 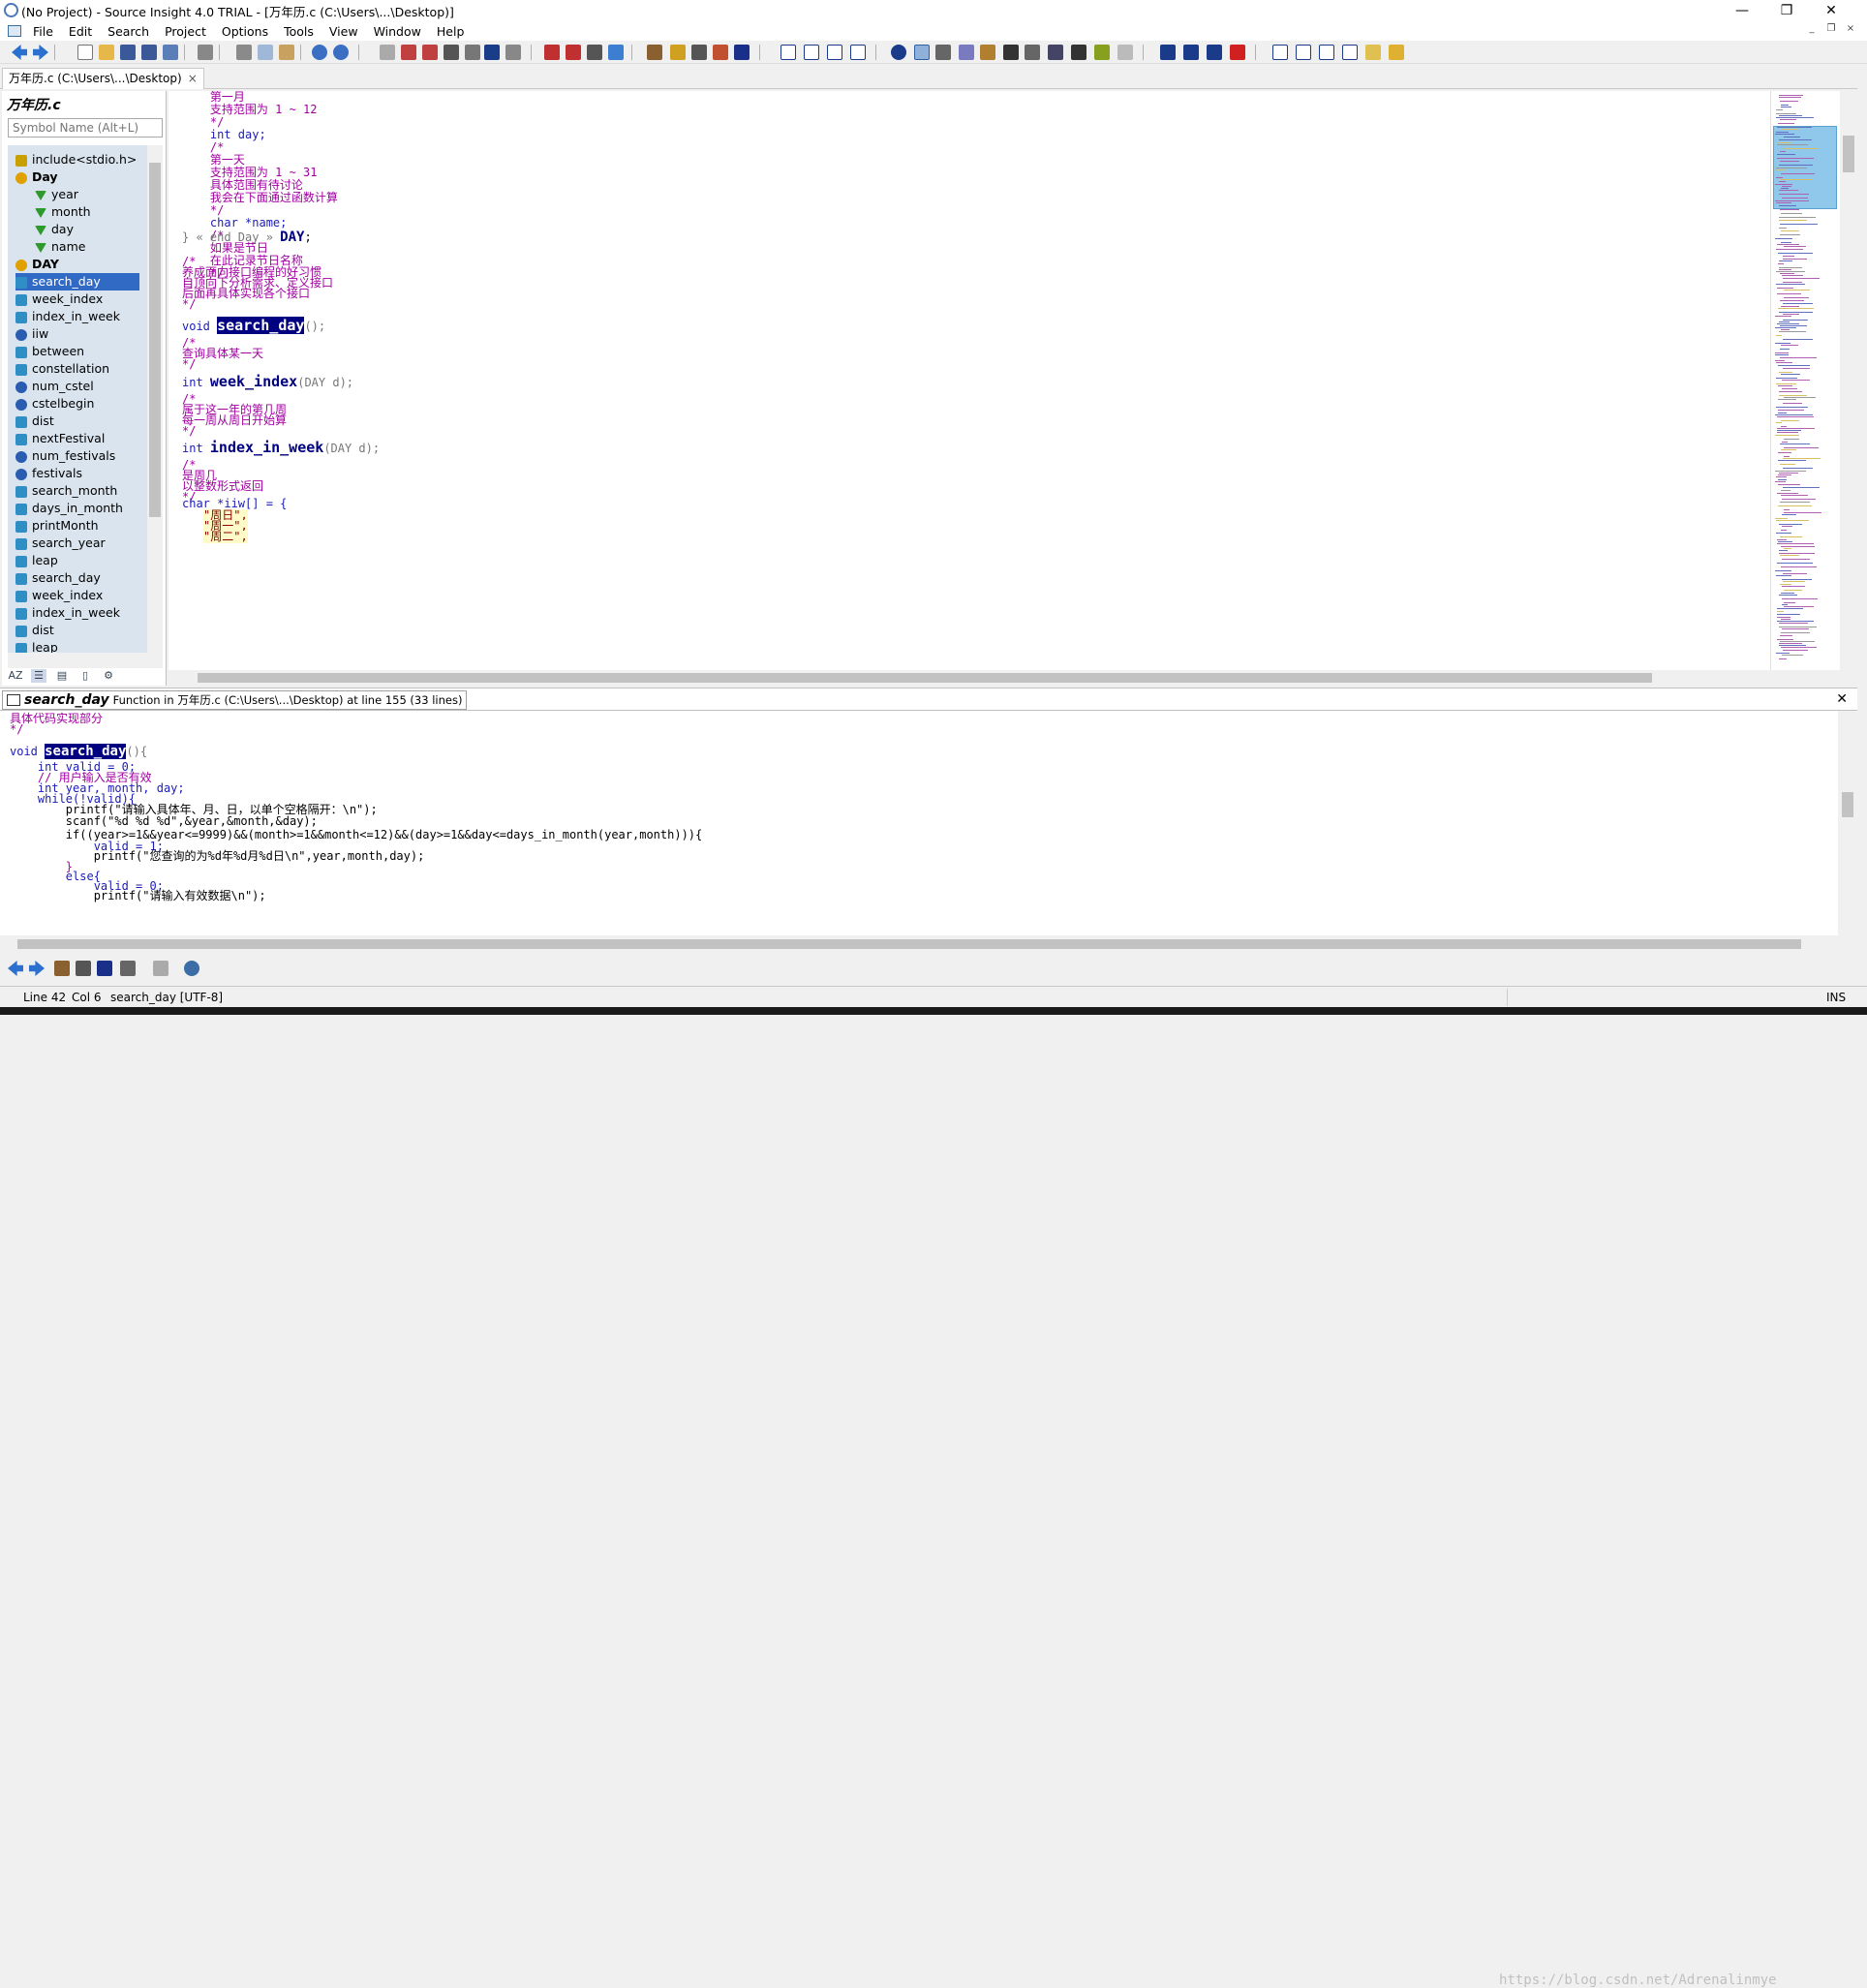 I want to click on print-icon, so click(x=206, y=52).